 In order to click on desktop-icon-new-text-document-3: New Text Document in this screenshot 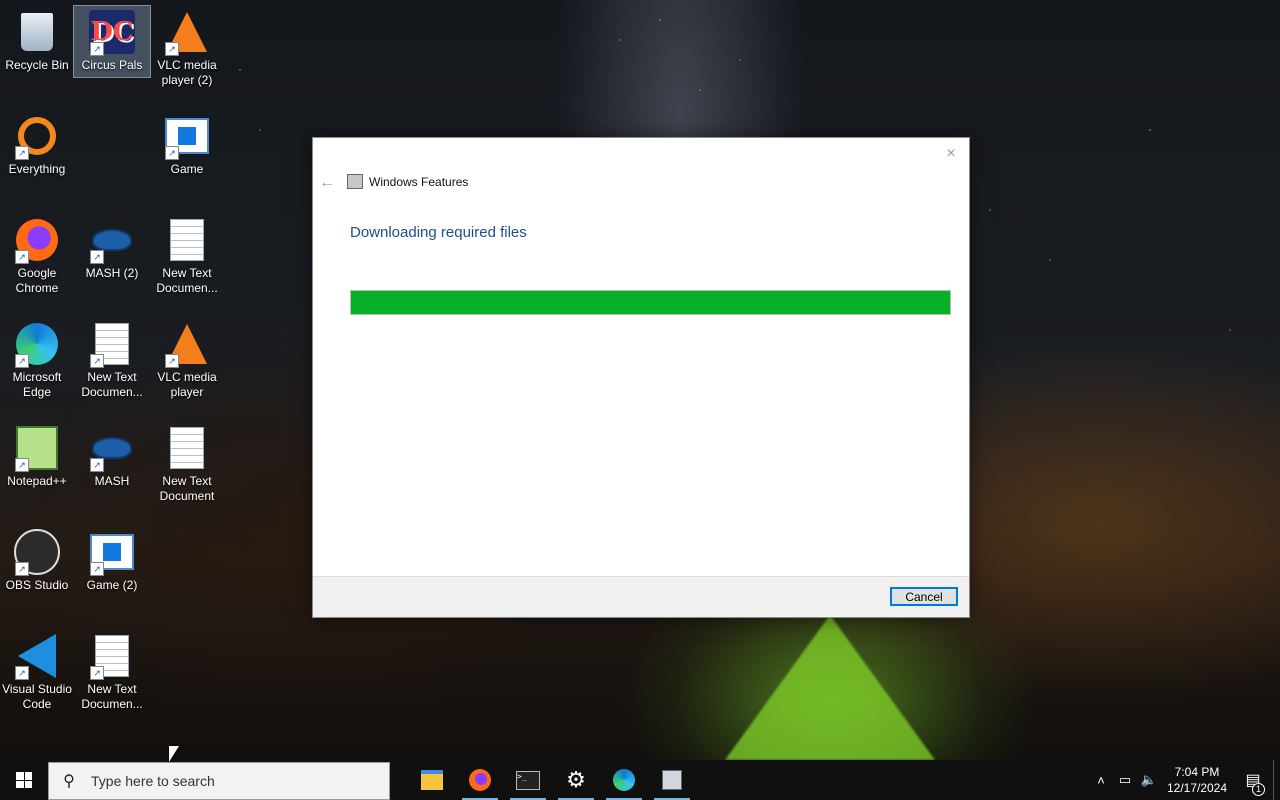, I will do `click(187, 465)`.